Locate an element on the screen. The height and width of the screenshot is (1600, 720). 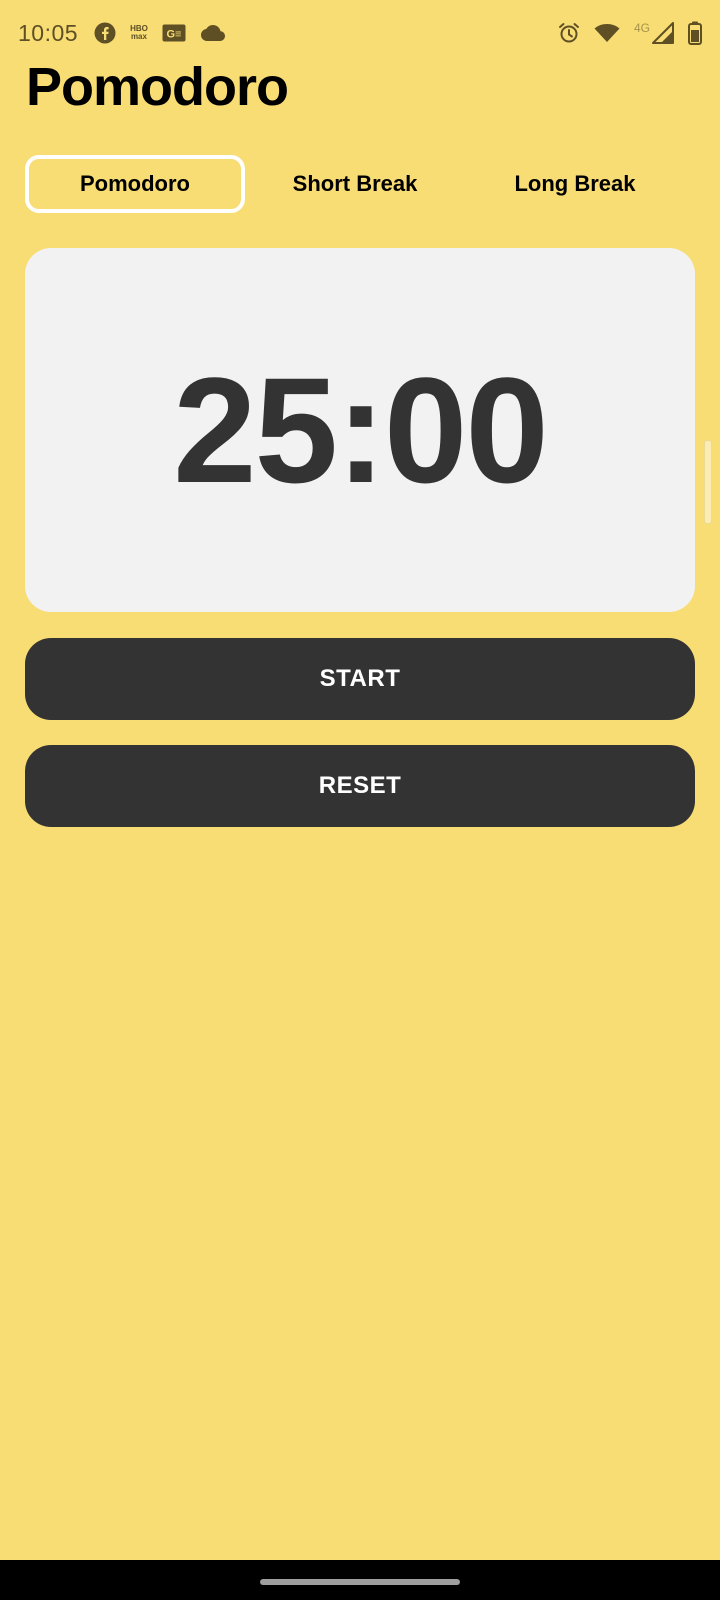
home-gesture-handle is located at coordinates (360, 1582).